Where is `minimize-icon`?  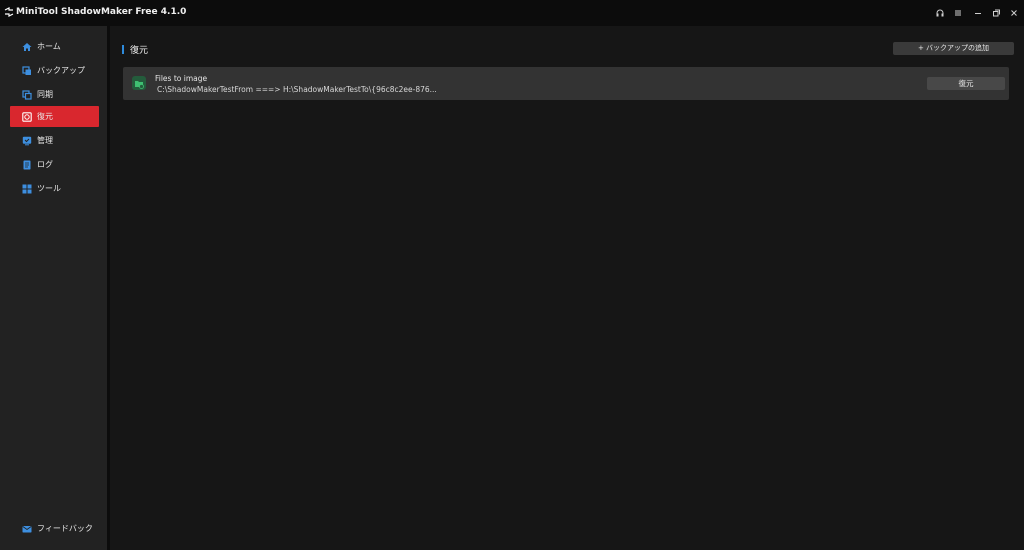
minimize-icon is located at coordinates (978, 13).